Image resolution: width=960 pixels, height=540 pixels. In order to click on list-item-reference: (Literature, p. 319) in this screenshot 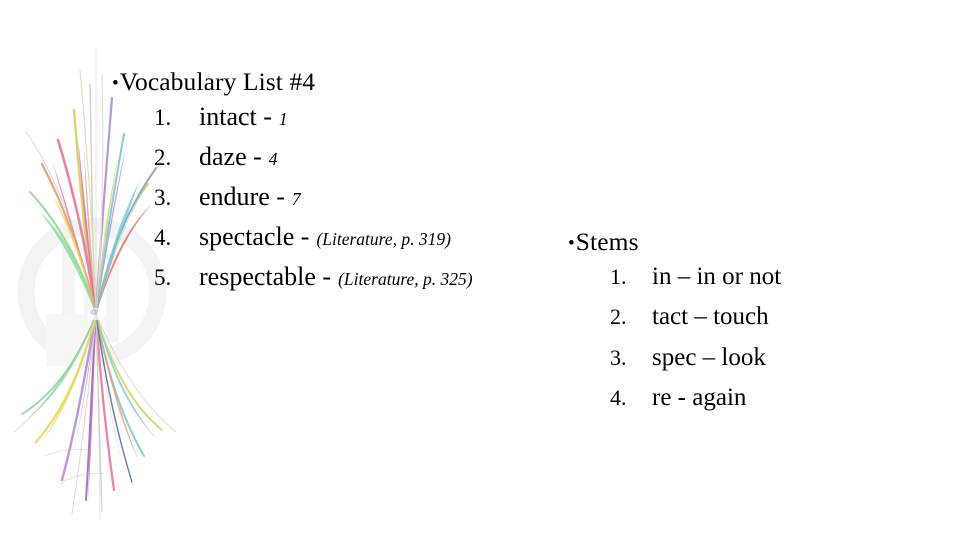, I will do `click(383, 239)`.